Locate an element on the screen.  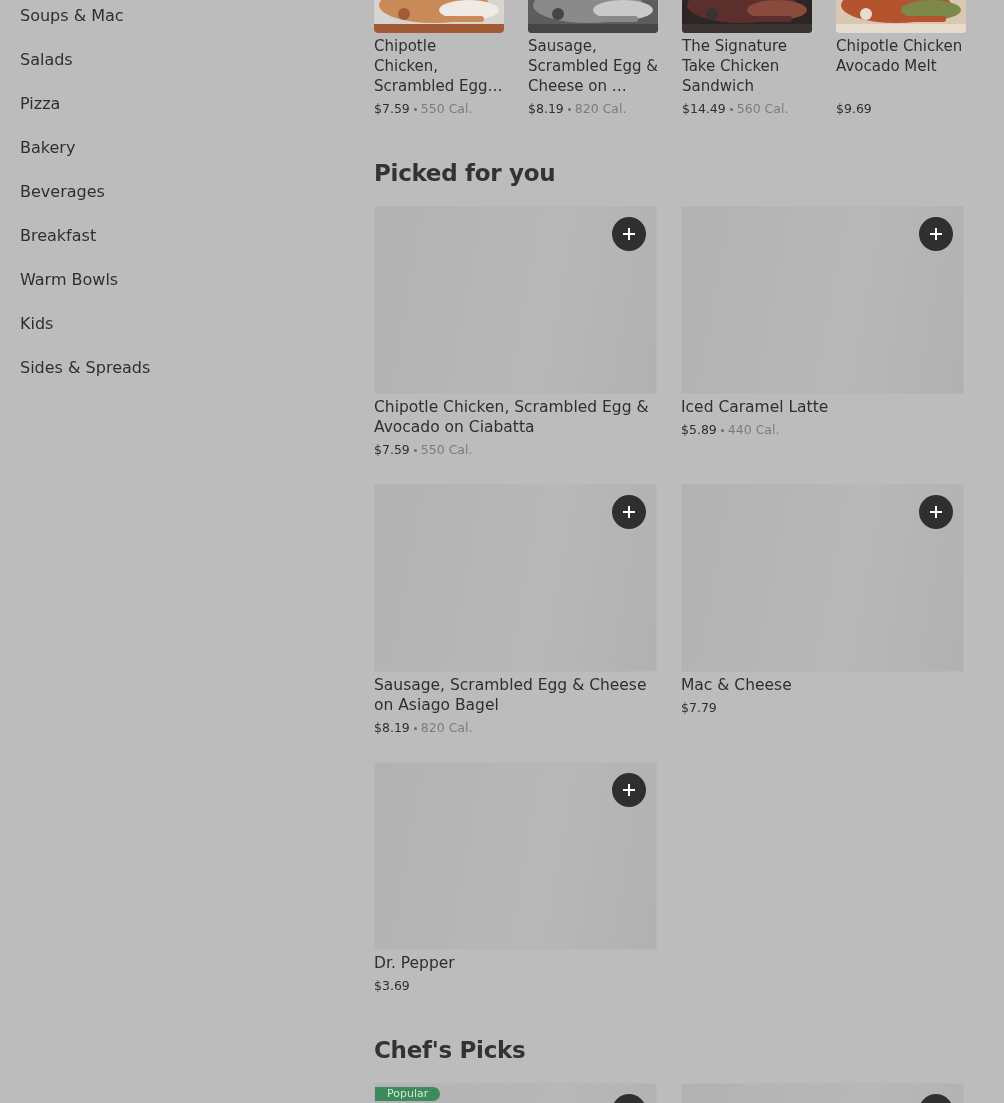
item-title: The Signature Take Chicken Sandwich is located at coordinates (747, 66).